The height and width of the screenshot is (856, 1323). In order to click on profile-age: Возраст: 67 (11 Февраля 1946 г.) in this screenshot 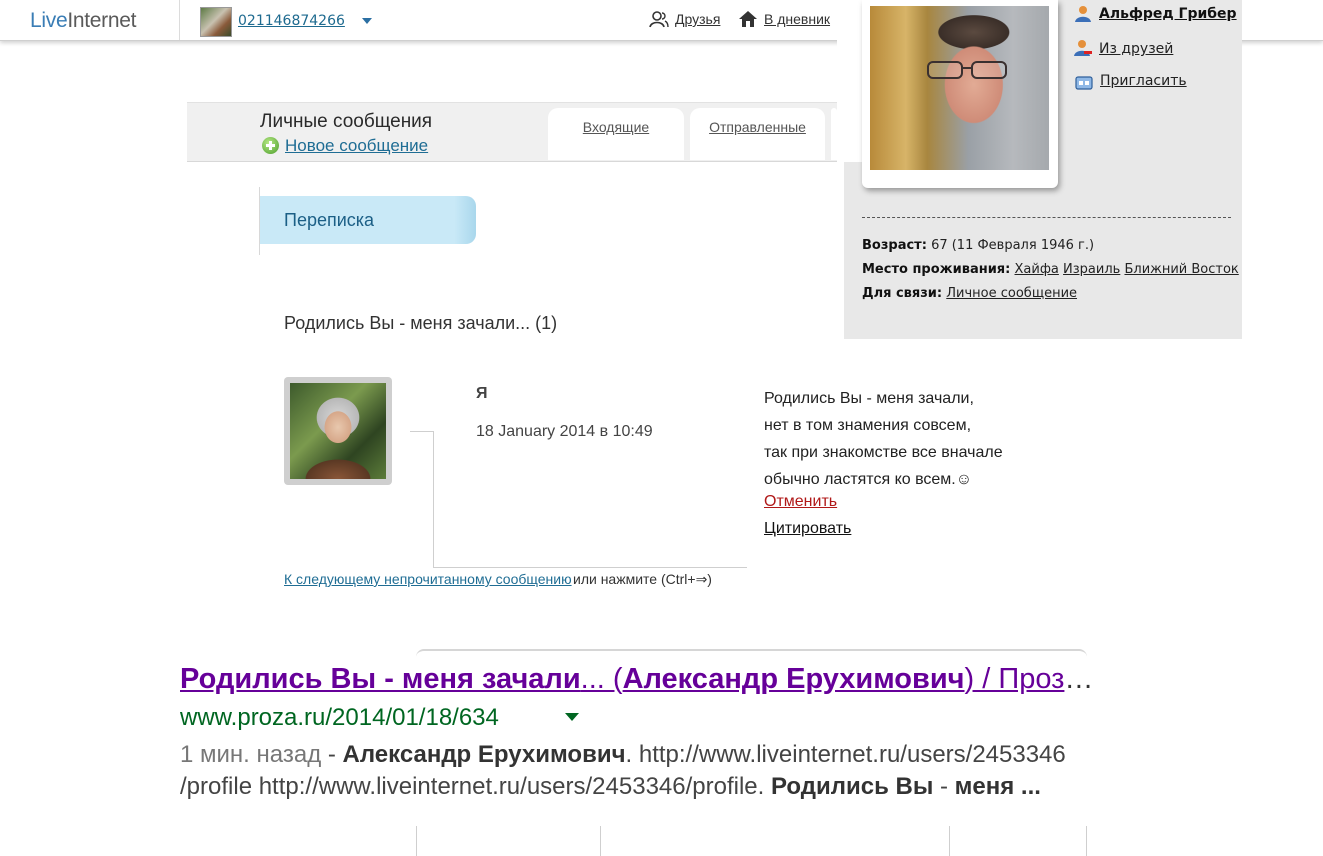, I will do `click(978, 245)`.